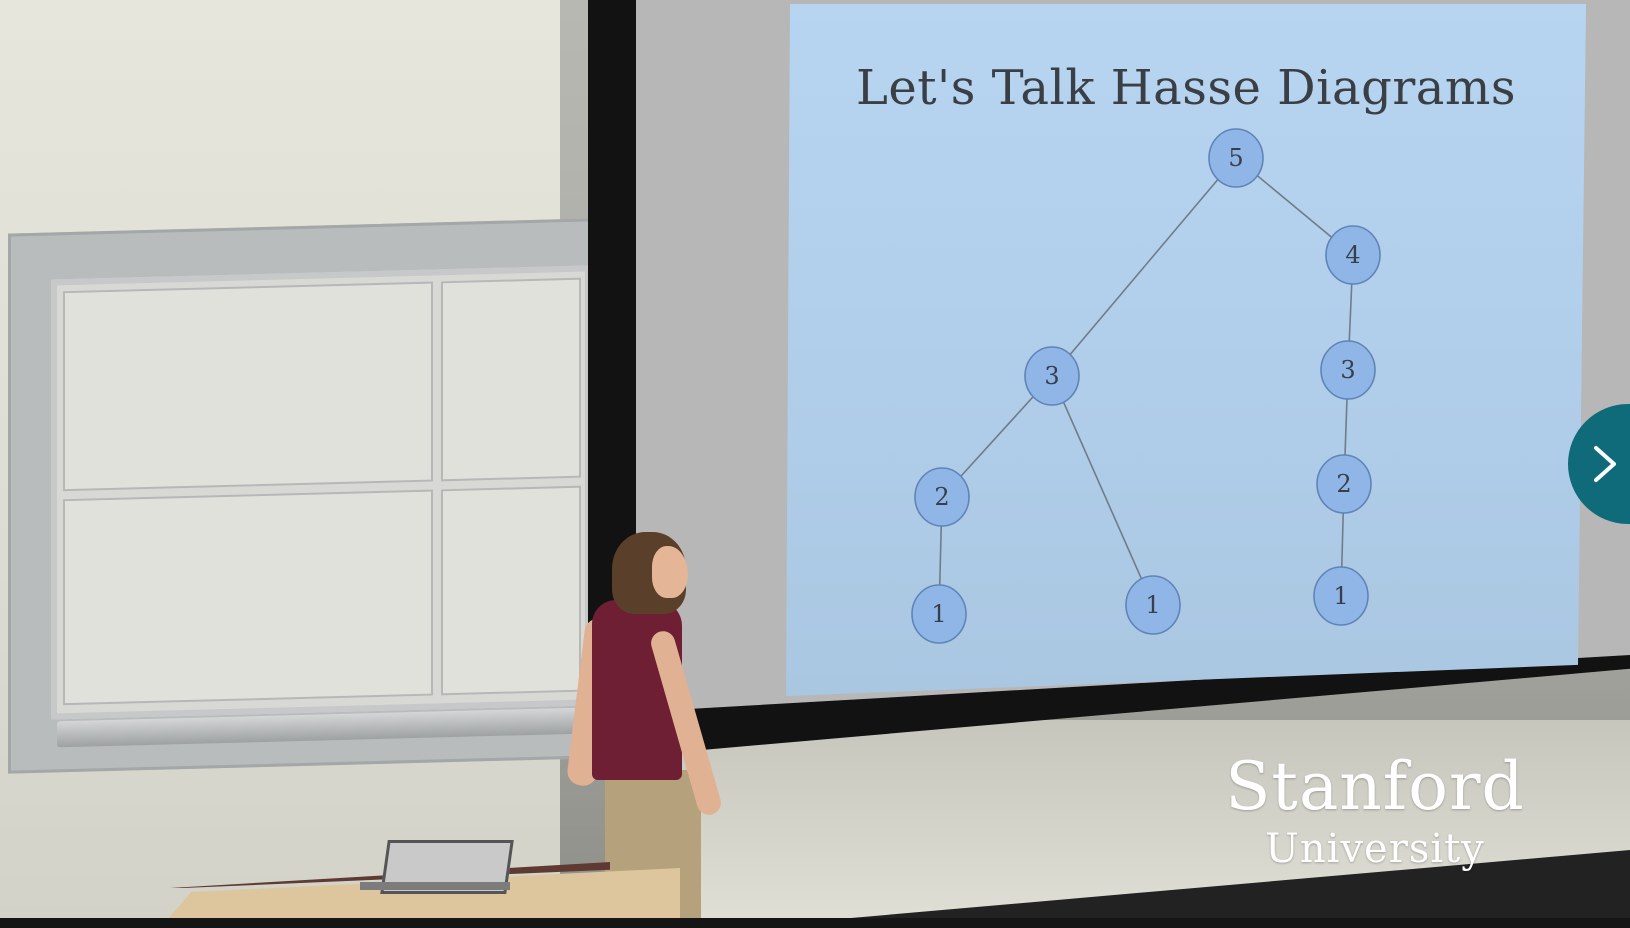 This screenshot has width=1630, height=928. Describe the element at coordinates (1375, 849) in the screenshot. I see `university-watermark: University` at that location.